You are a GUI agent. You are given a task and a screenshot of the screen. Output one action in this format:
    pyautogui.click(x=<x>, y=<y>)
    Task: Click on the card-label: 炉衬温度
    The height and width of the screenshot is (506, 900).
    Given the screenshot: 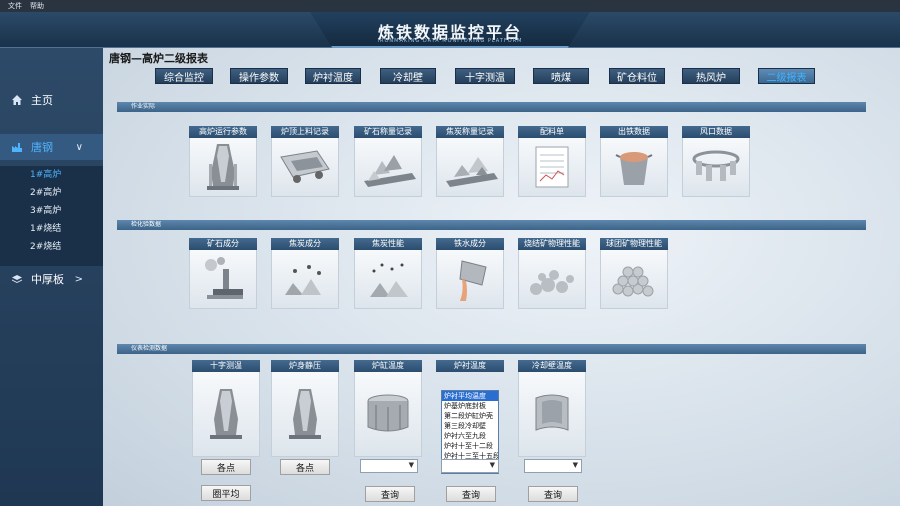 What is the action you would take?
    pyautogui.click(x=470, y=366)
    